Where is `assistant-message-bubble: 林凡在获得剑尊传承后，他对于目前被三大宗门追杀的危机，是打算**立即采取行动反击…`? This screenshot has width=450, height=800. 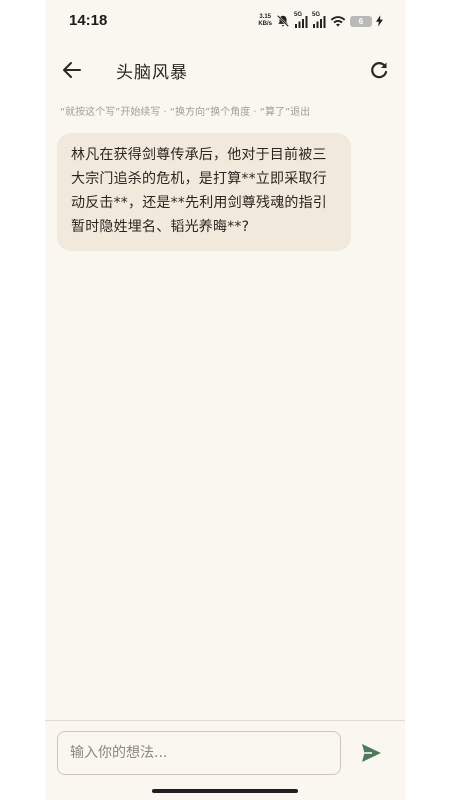 assistant-message-bubble: 林凡在获得剑尊传承后，他对于目前被三大宗门追杀的危机，是打算**立即采取行动反击… is located at coordinates (204, 192).